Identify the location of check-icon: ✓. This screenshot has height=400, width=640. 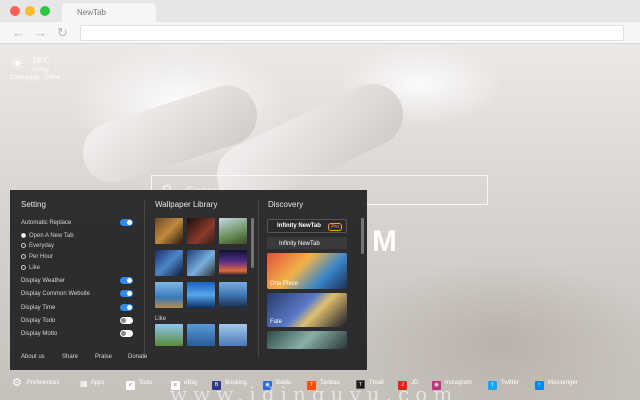
(130, 385).